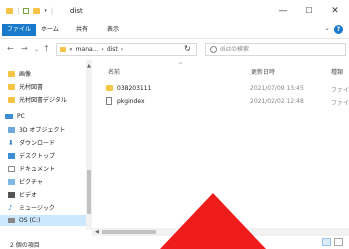 Image resolution: width=349 pixels, height=249 pixels. I want to click on nav-item-music: ♪ ミュージック, so click(31, 207).